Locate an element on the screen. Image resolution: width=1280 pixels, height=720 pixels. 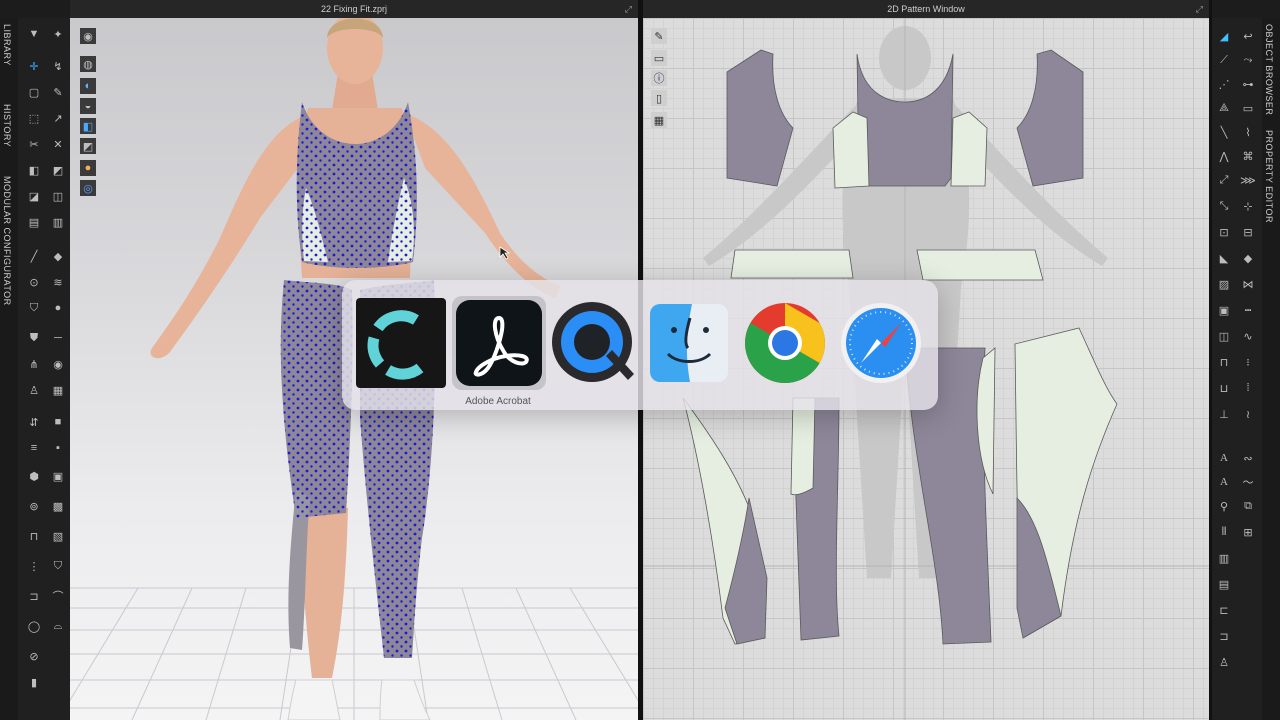
2d-puzzle-icon: ⧉ is located at coordinates (1248, 506).